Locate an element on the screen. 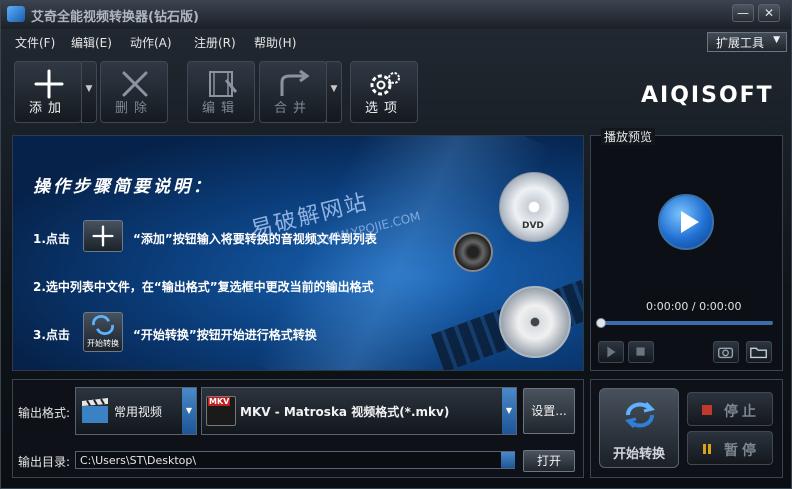 This screenshot has width=792, height=489. app-icon is located at coordinates (16, 14).